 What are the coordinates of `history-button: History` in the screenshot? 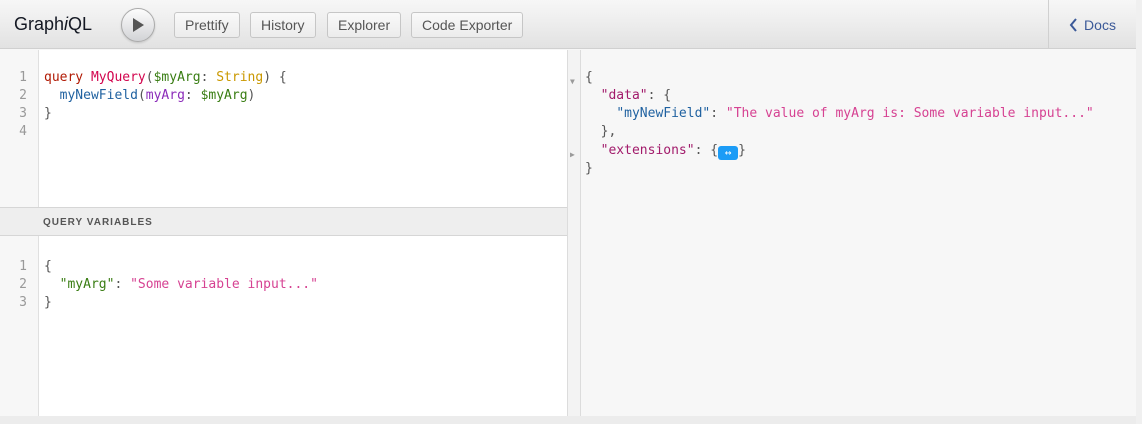 It's located at (283, 25).